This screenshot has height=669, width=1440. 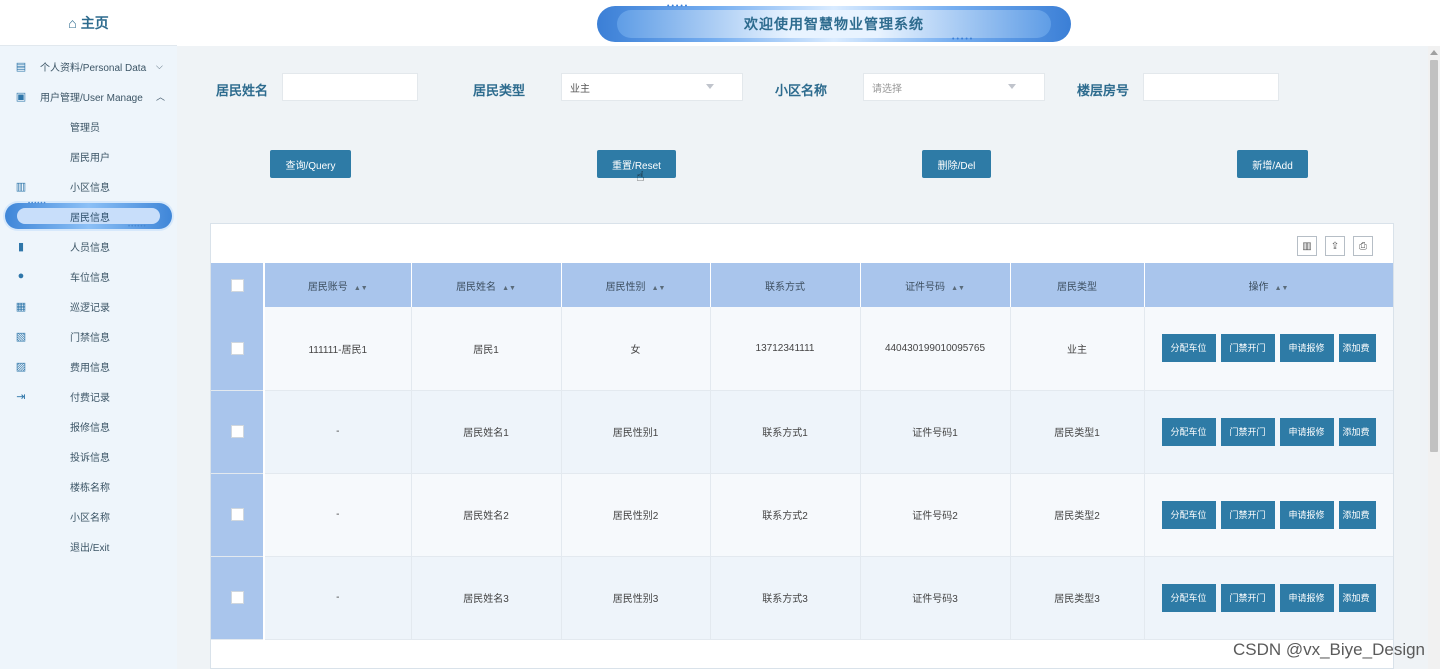 What do you see at coordinates (21, 336) in the screenshot?
I see `calendar-check-icon: ▧` at bounding box center [21, 336].